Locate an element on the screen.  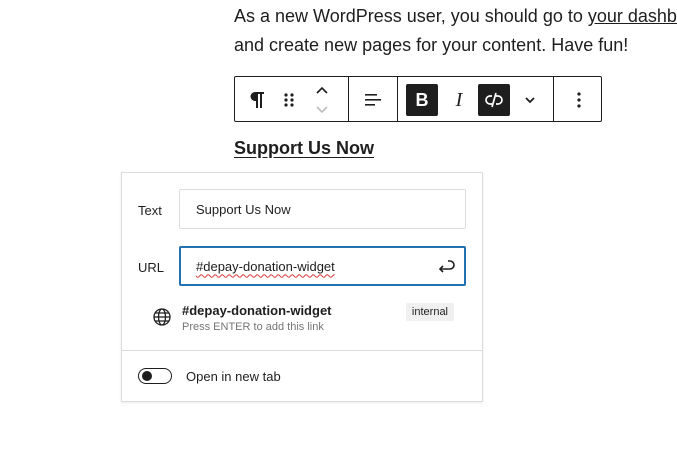
toggle-knob is located at coordinates (147, 376).